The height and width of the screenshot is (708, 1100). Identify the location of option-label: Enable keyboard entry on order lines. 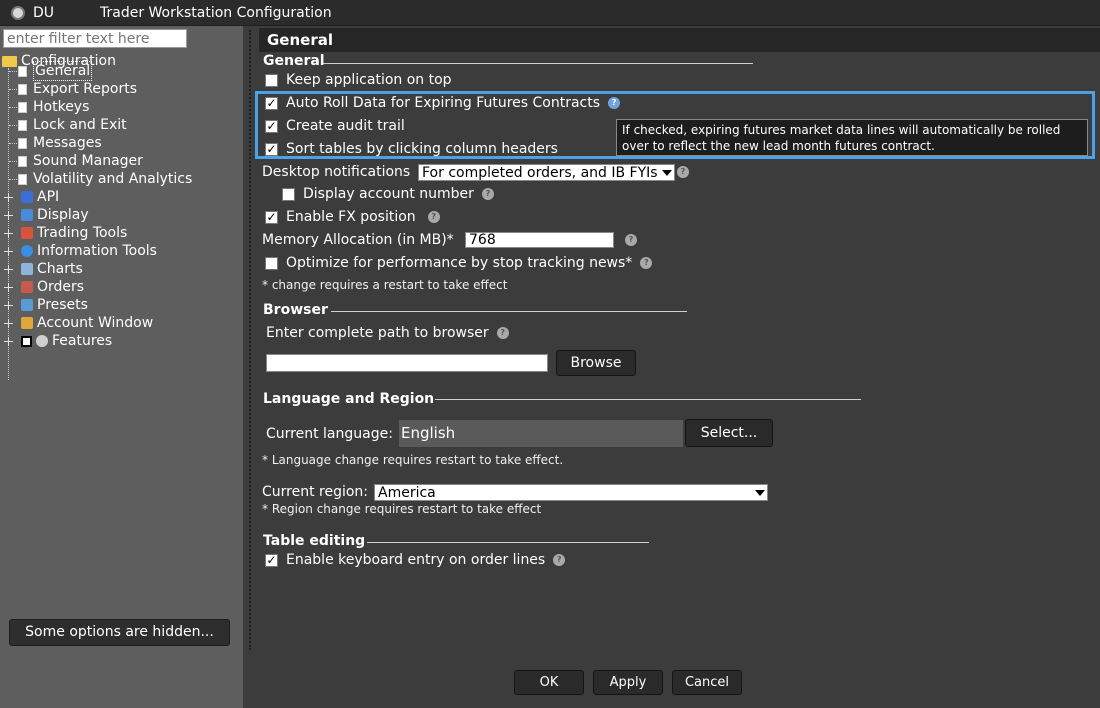
(416, 560).